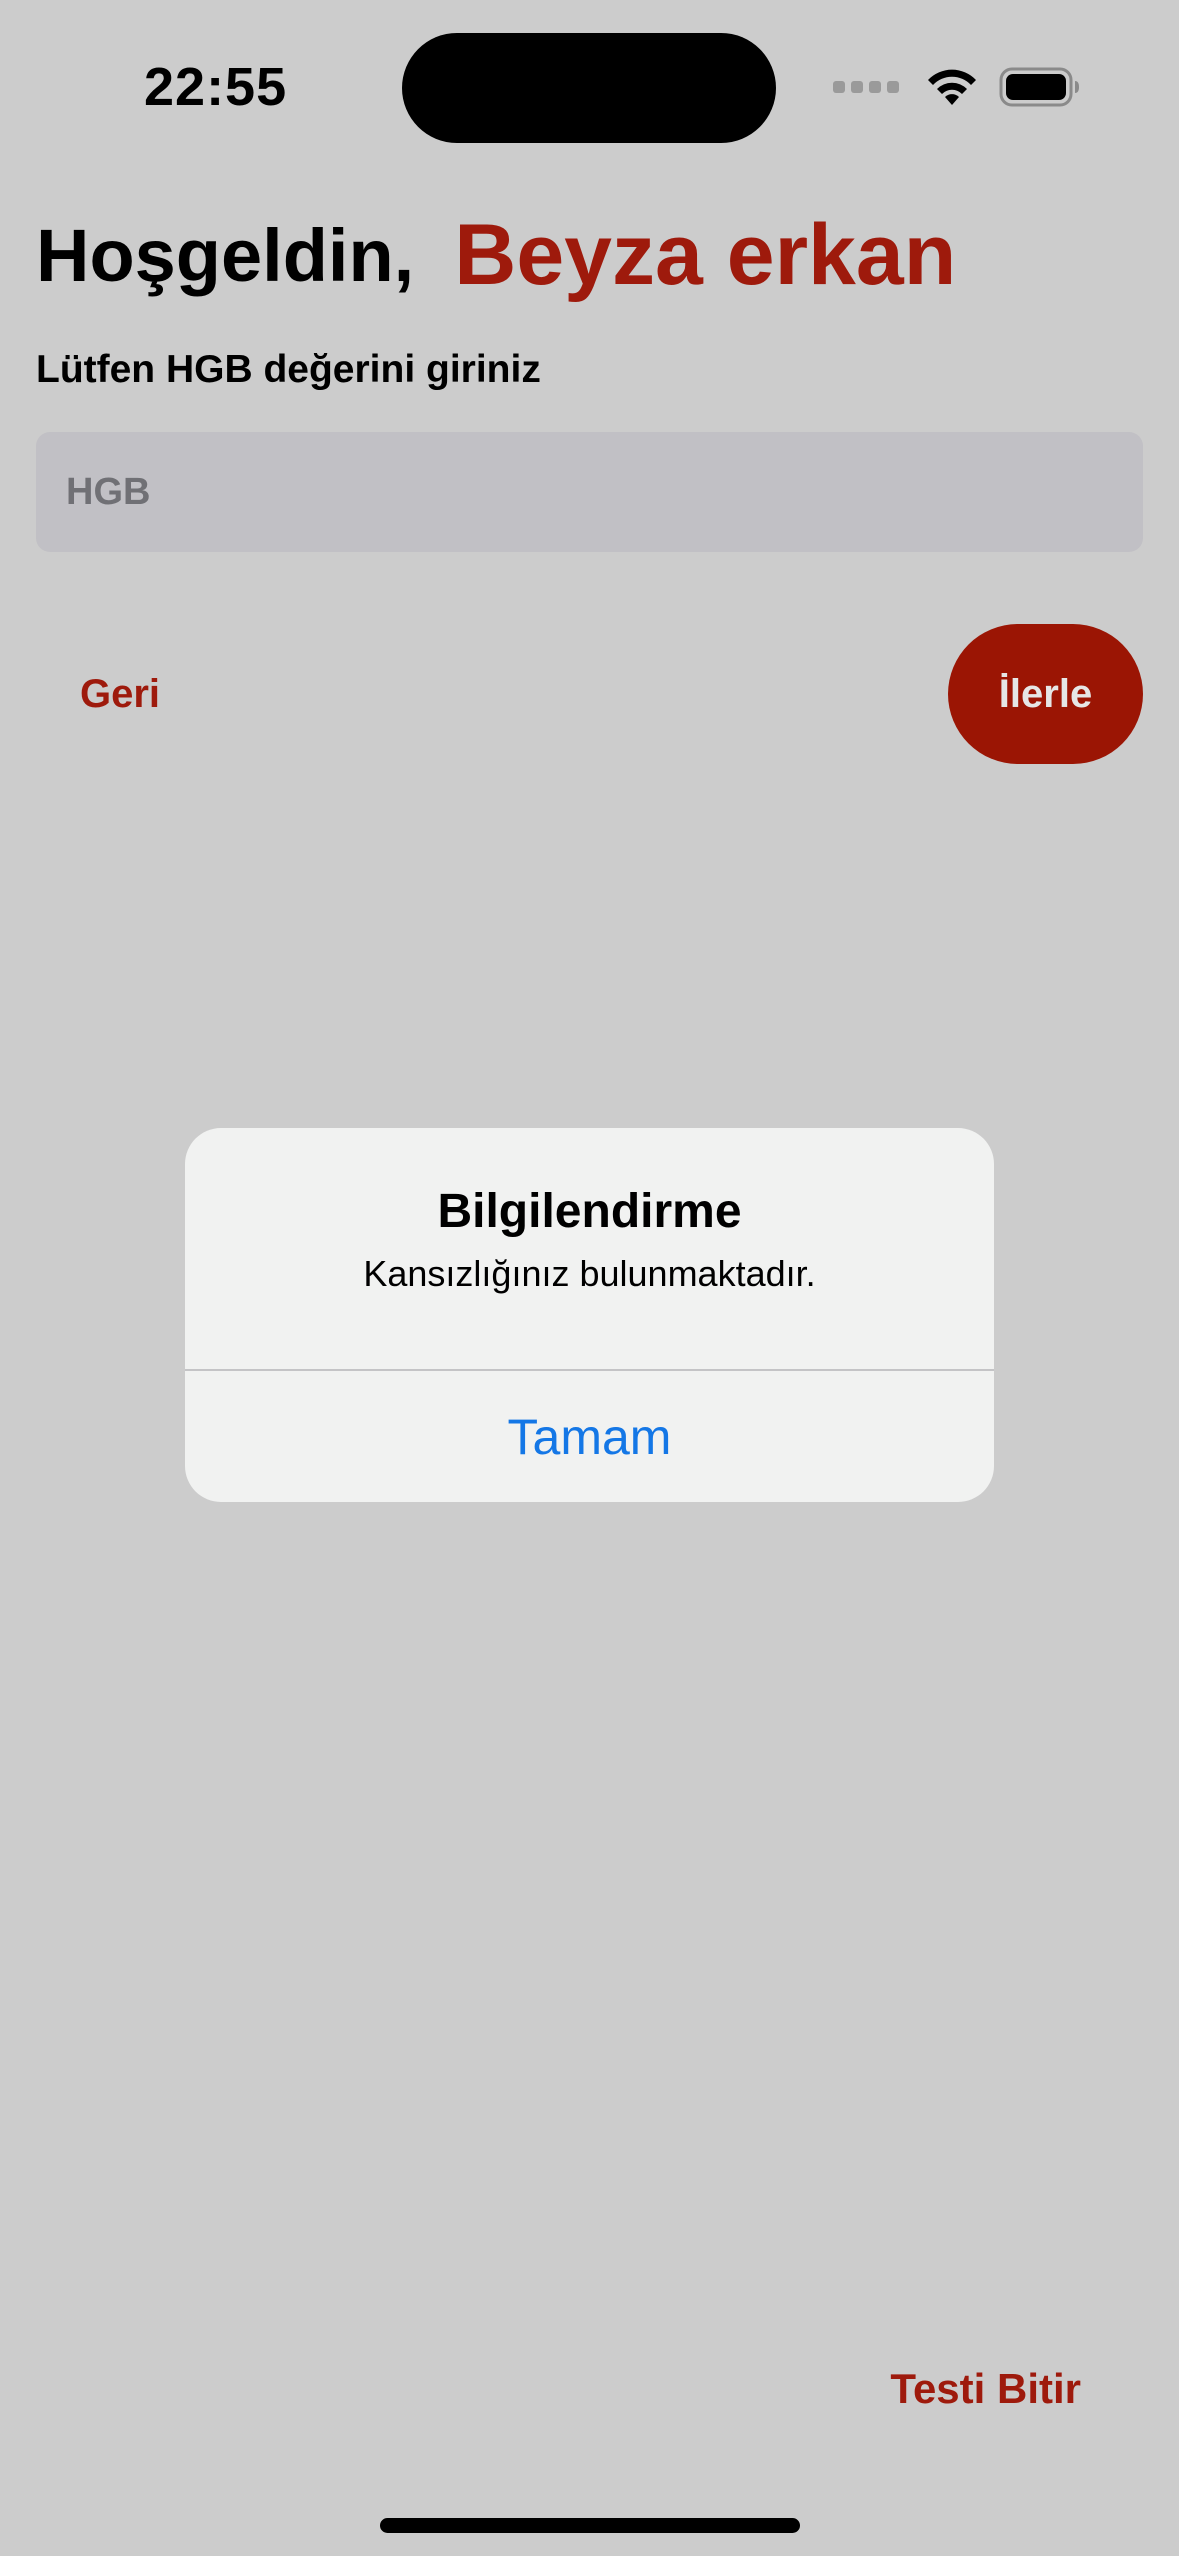 The height and width of the screenshot is (2556, 1179). What do you see at coordinates (589, 1436) in the screenshot?
I see `alert-ok-button: Tamam` at bounding box center [589, 1436].